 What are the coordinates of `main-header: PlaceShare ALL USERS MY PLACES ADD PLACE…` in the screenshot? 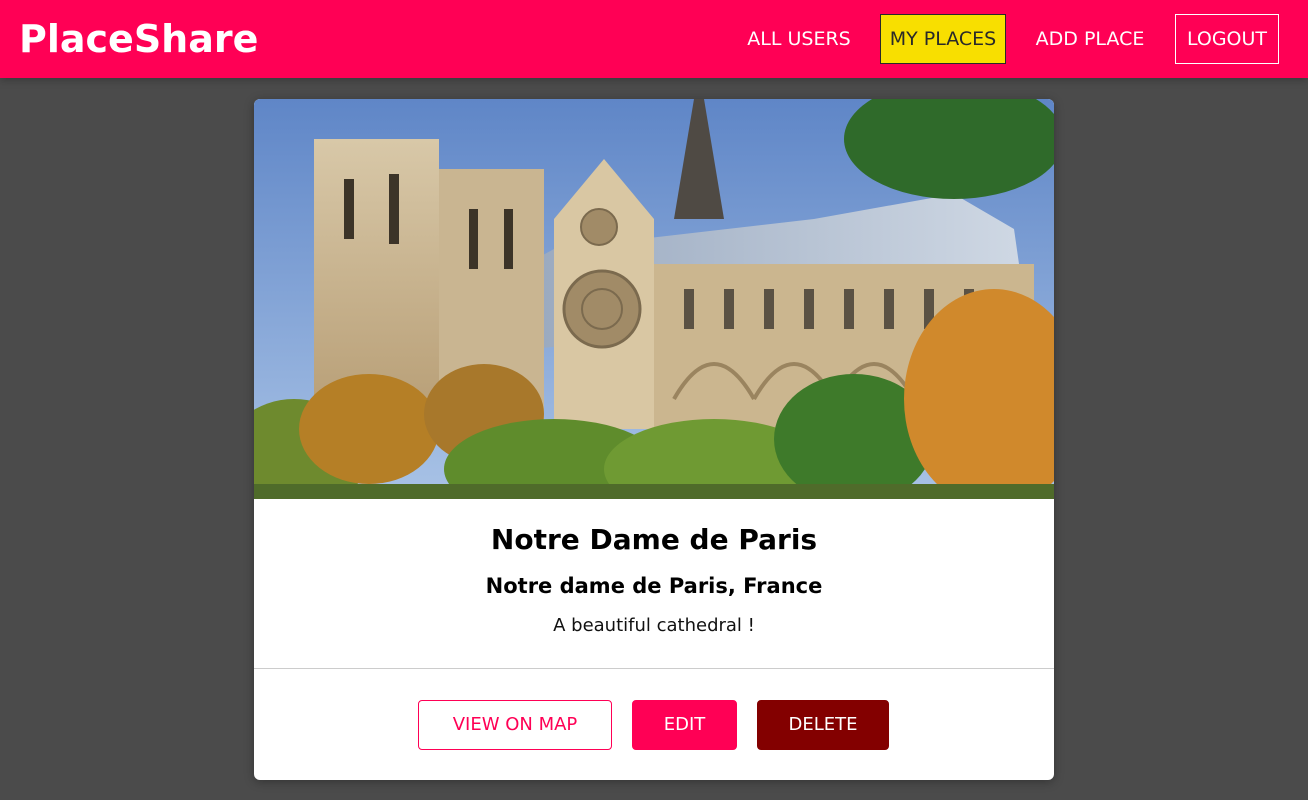 It's located at (654, 39).